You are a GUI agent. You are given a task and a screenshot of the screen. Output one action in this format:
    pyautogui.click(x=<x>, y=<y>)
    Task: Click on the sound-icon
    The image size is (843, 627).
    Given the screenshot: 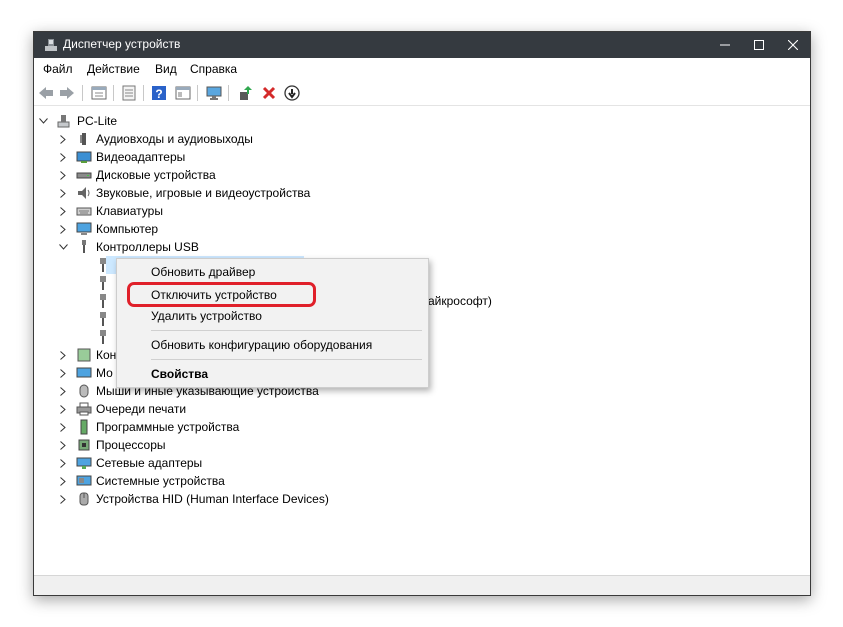 What is the action you would take?
    pyautogui.click(x=84, y=193)
    